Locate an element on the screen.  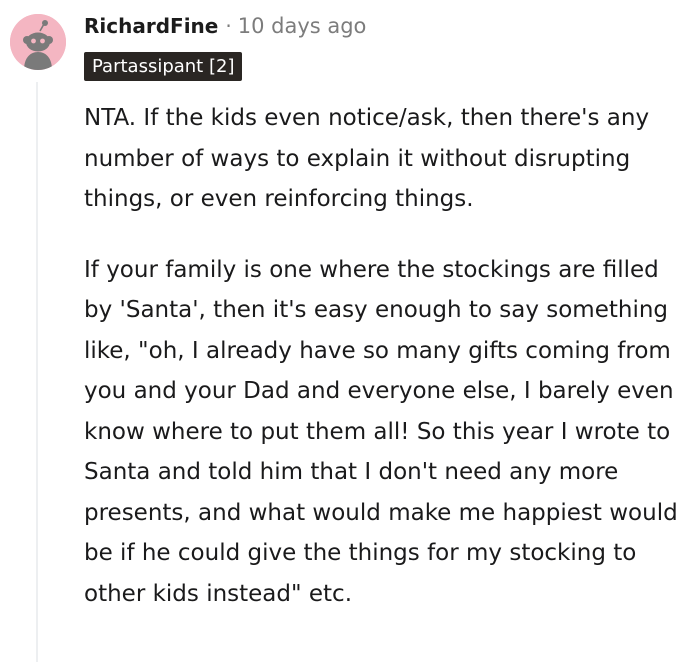
thread-line is located at coordinates (37, 372).